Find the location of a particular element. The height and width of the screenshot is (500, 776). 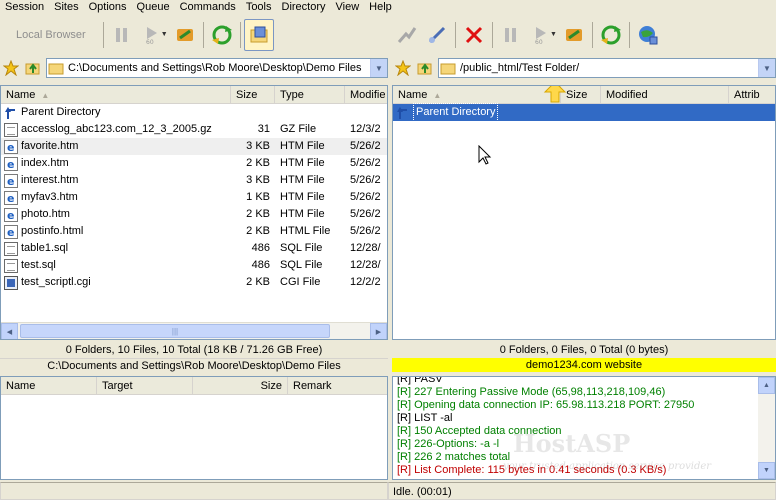

scroll-left-icon: ◀ is located at coordinates (9, 331).